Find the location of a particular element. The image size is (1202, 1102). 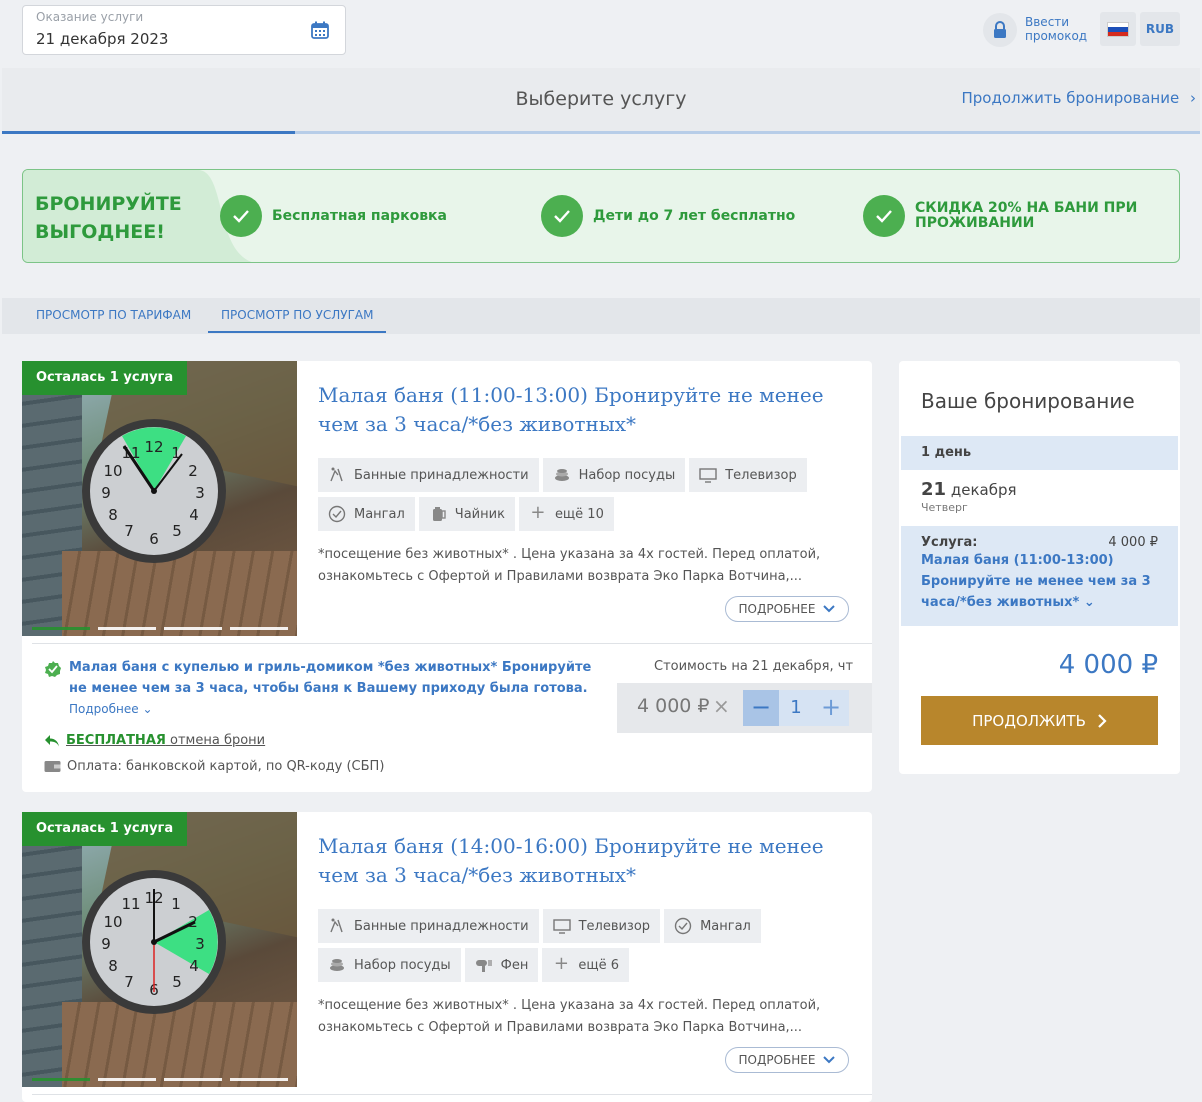

chevron-down-icon: ⌄ is located at coordinates (147, 709).